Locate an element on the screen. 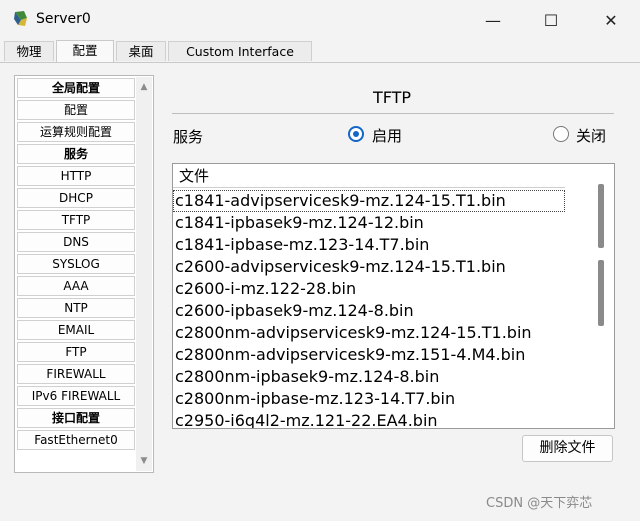 The width and height of the screenshot is (640, 521). sidebar-item: IPv6 FIREWALL is located at coordinates (76, 396).